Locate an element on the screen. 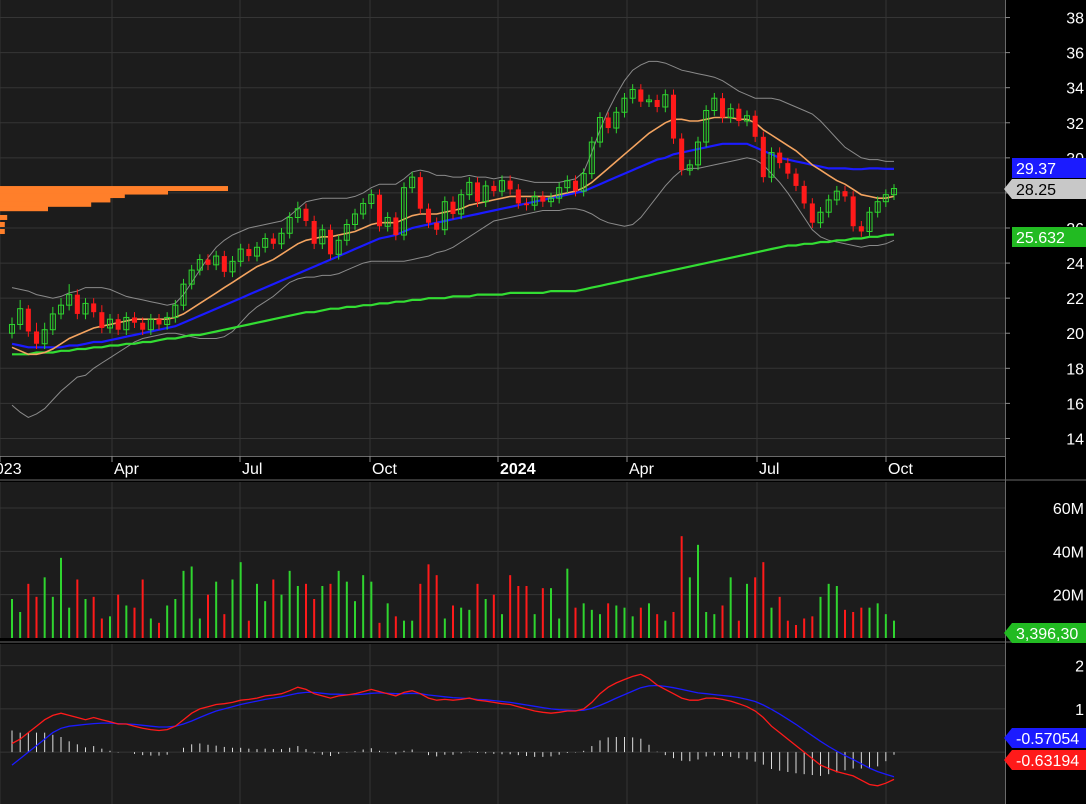 This screenshot has width=1086, height=804. volume-tick-label: 60M is located at coordinates (1068, 509).